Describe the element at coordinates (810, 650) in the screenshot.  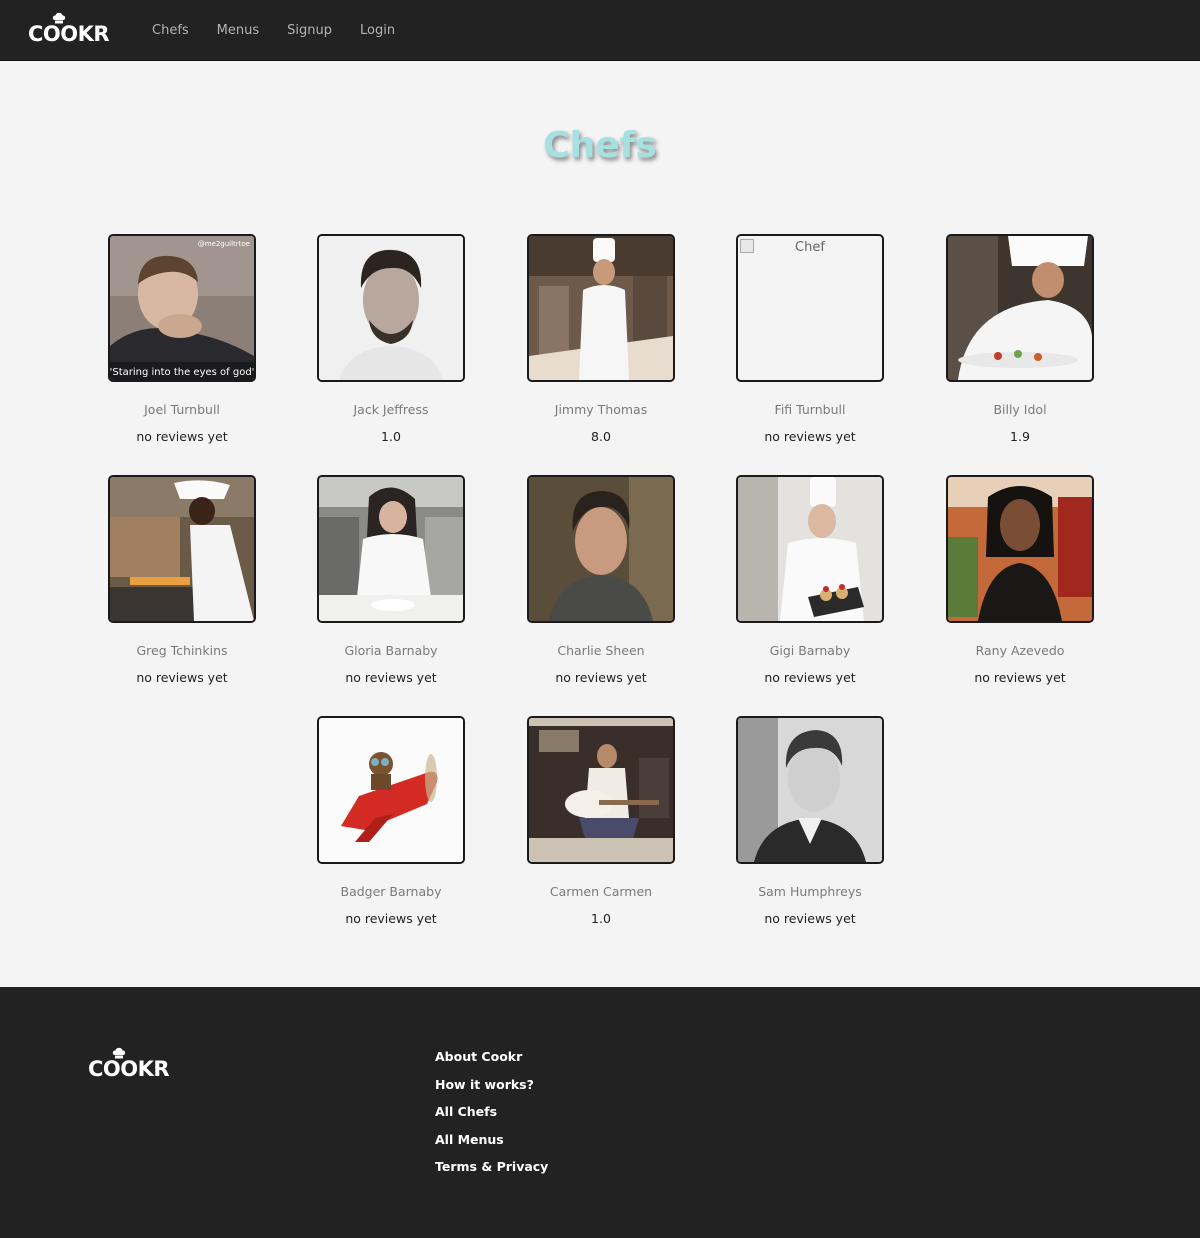
I see `chef-name: Gigi Barnaby` at that location.